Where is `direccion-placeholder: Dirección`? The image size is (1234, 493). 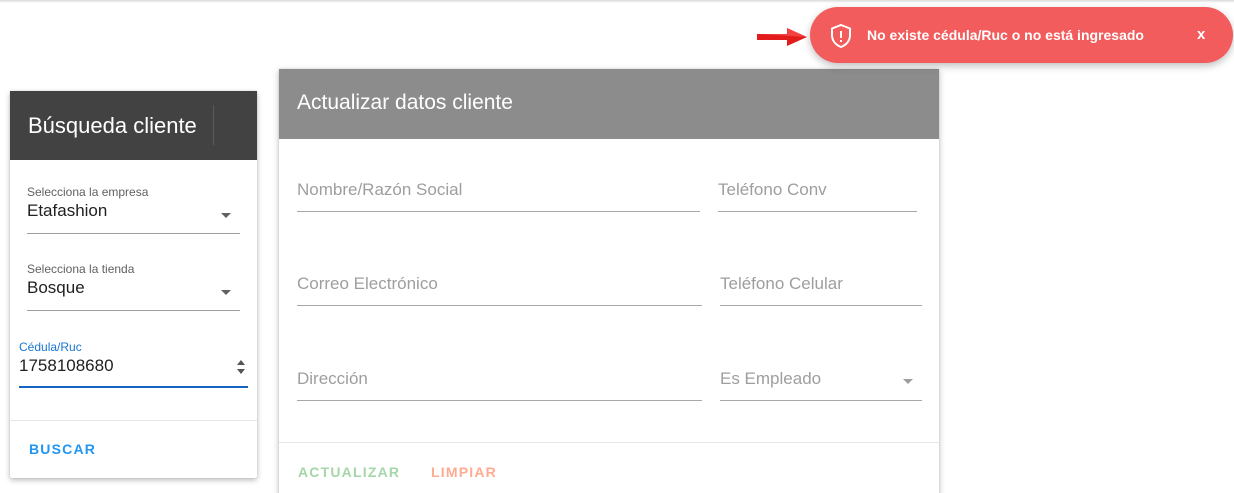
direccion-placeholder: Dirección is located at coordinates (332, 378).